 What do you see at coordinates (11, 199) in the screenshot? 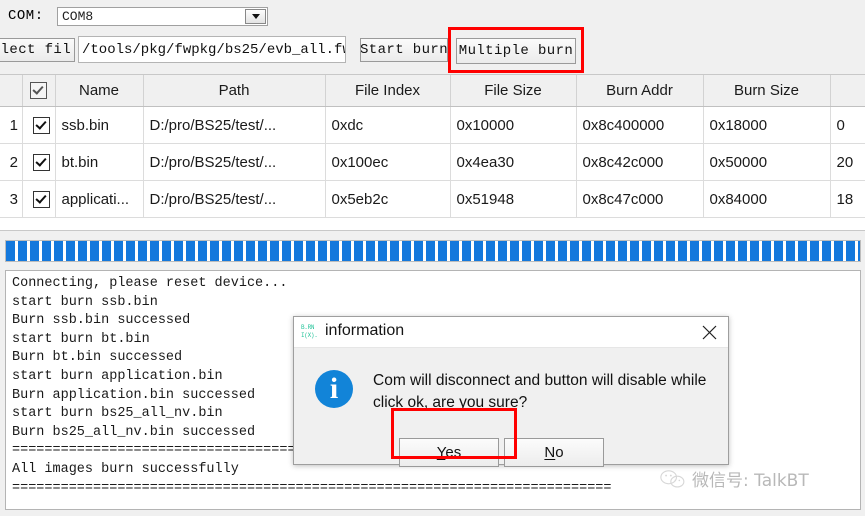
I see `row-number: 3` at bounding box center [11, 199].